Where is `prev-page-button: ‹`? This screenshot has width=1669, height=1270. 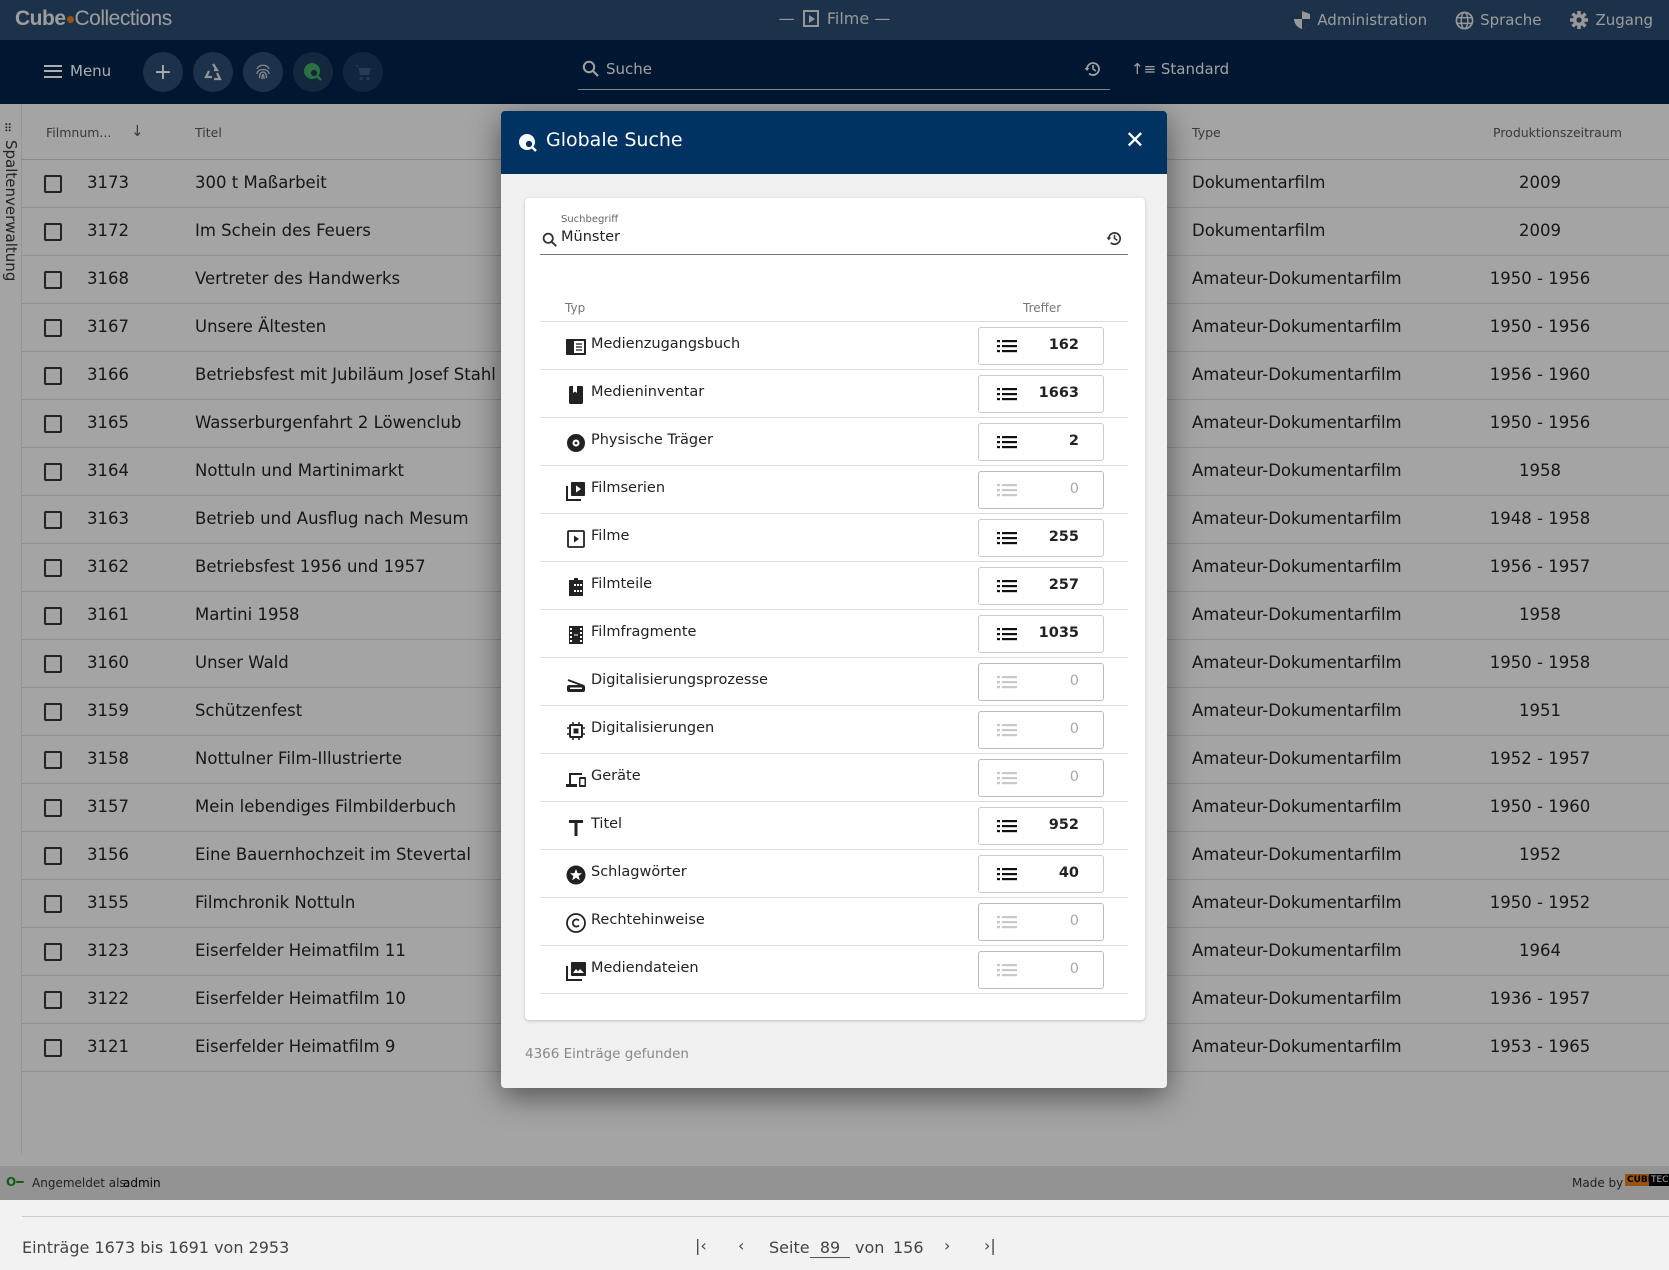 prev-page-button: ‹ is located at coordinates (741, 1245).